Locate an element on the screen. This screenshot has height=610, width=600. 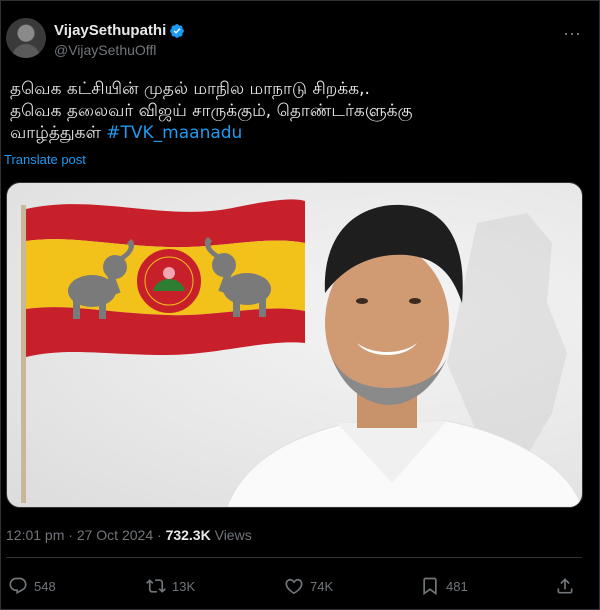
post-date: 27 Oct 2024 is located at coordinates (115, 535).